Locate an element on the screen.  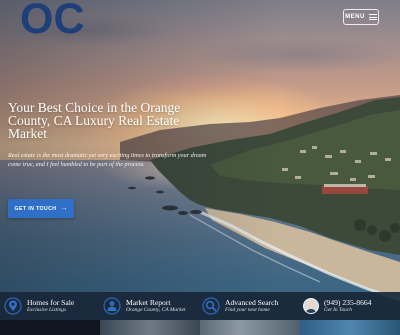
map-marker-icon is located at coordinates (13, 306).